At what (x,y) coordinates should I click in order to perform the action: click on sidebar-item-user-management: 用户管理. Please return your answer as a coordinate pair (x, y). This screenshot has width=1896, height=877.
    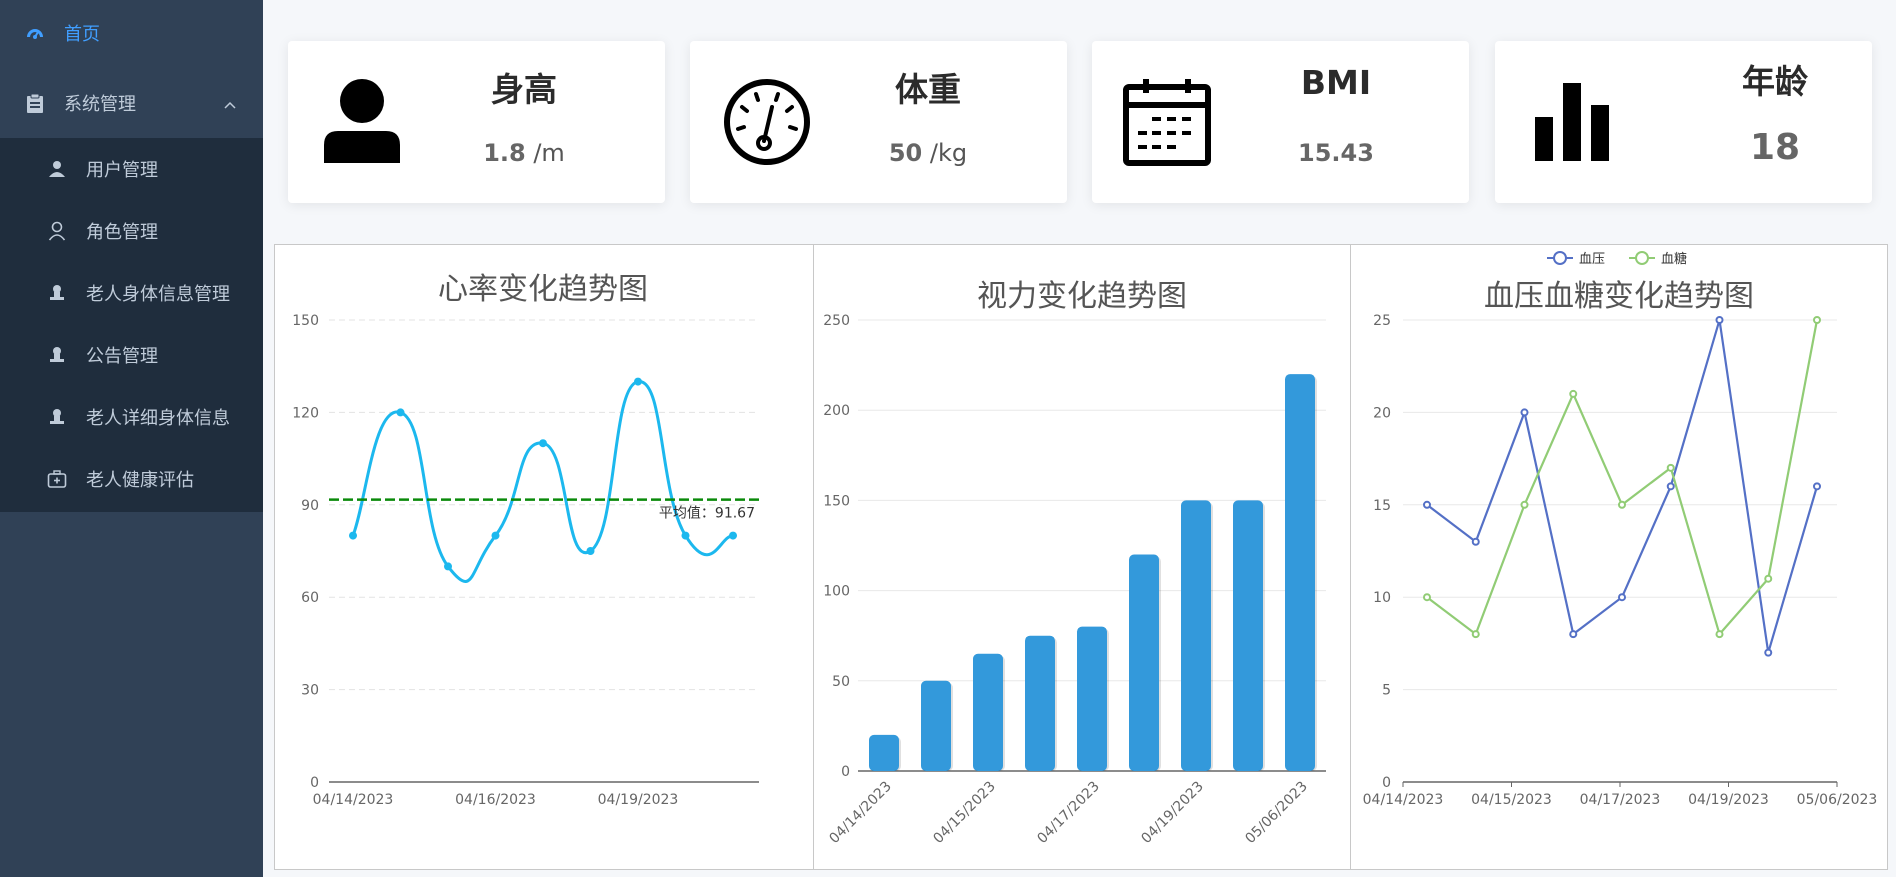
    Looking at the image, I should click on (131, 169).